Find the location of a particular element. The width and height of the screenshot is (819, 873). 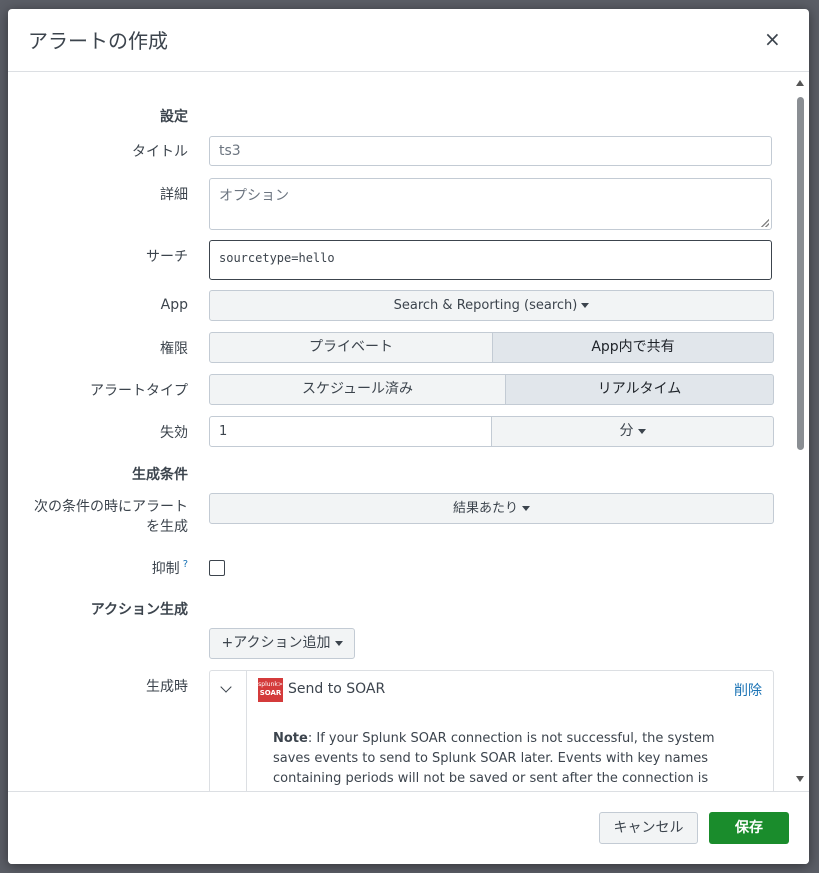

note-label: Note is located at coordinates (290, 738).